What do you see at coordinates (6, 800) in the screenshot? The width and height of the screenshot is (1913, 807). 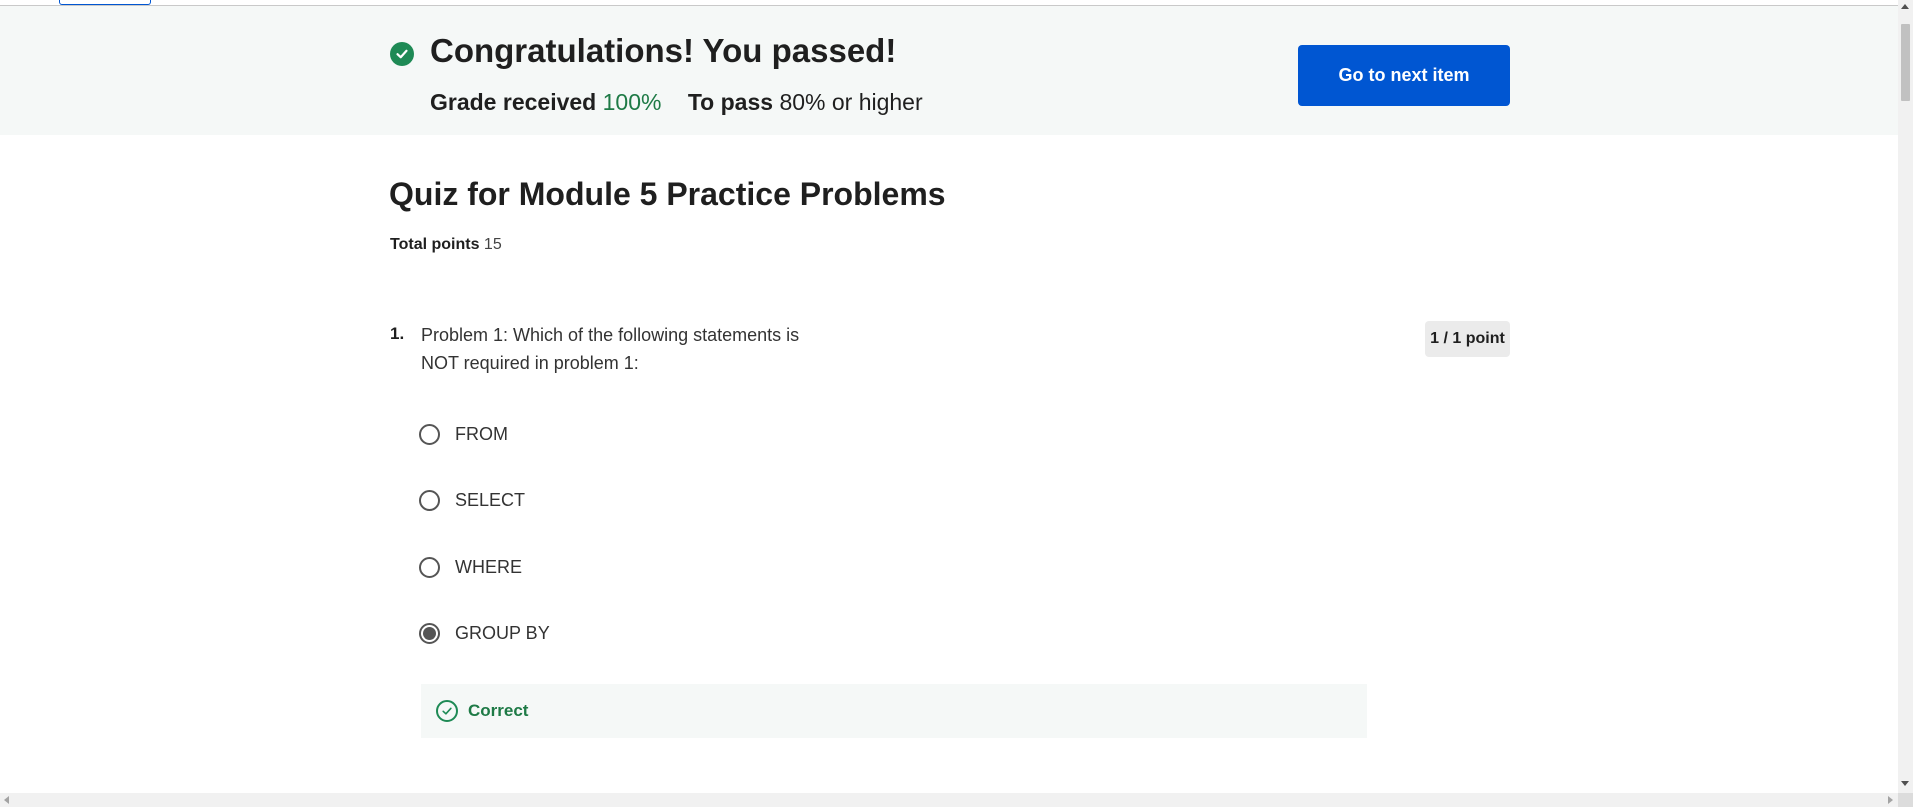 I see `scroll-left-icon` at bounding box center [6, 800].